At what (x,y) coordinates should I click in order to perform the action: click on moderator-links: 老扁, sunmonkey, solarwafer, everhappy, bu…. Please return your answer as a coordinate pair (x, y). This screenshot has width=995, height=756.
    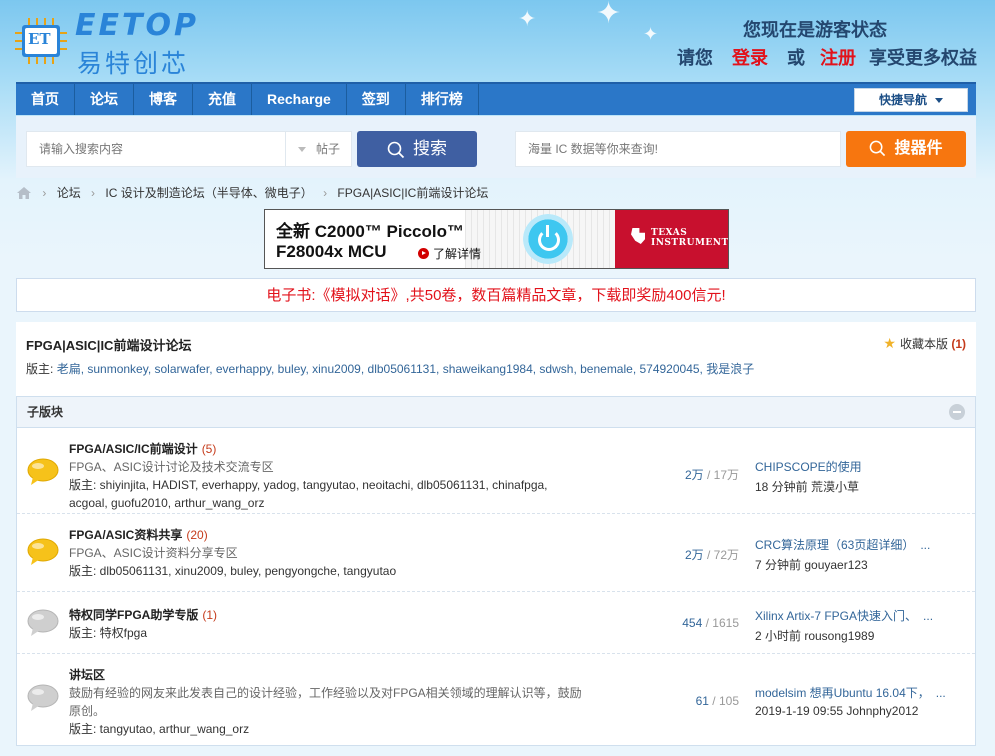
    Looking at the image, I should click on (406, 369).